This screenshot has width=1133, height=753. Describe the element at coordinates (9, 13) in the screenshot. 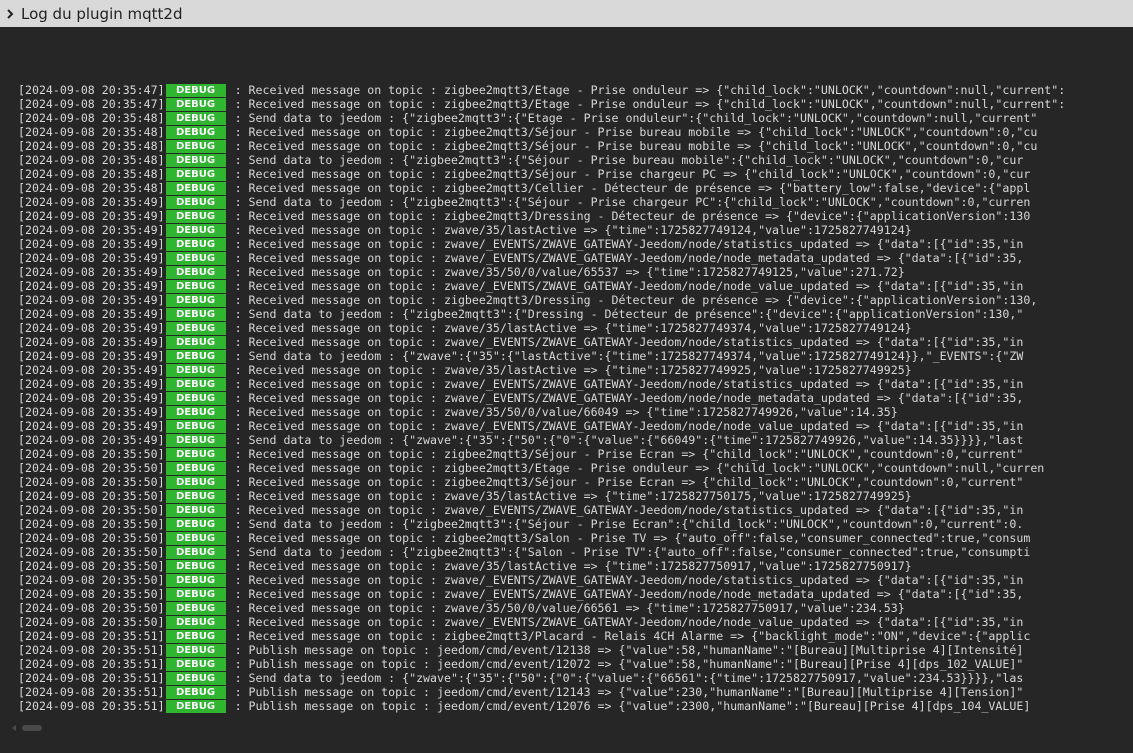

I see `chevron-right-icon` at that location.